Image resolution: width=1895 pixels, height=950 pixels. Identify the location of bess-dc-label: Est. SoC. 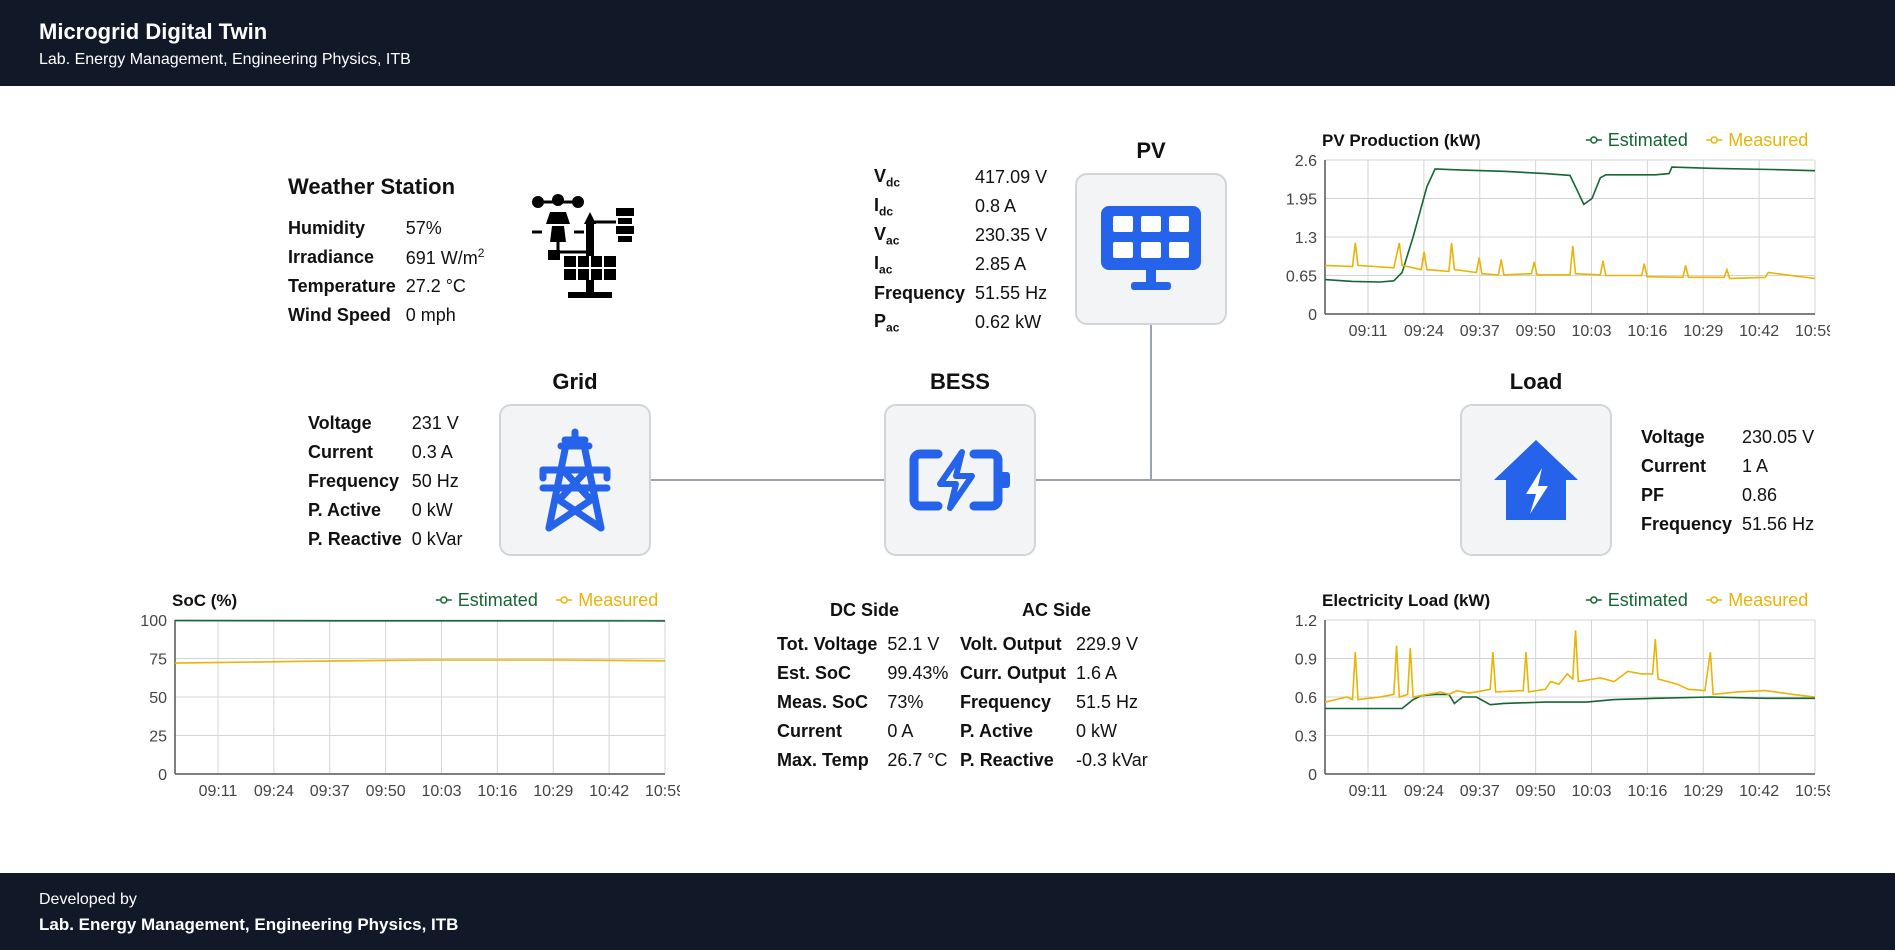
(814, 673).